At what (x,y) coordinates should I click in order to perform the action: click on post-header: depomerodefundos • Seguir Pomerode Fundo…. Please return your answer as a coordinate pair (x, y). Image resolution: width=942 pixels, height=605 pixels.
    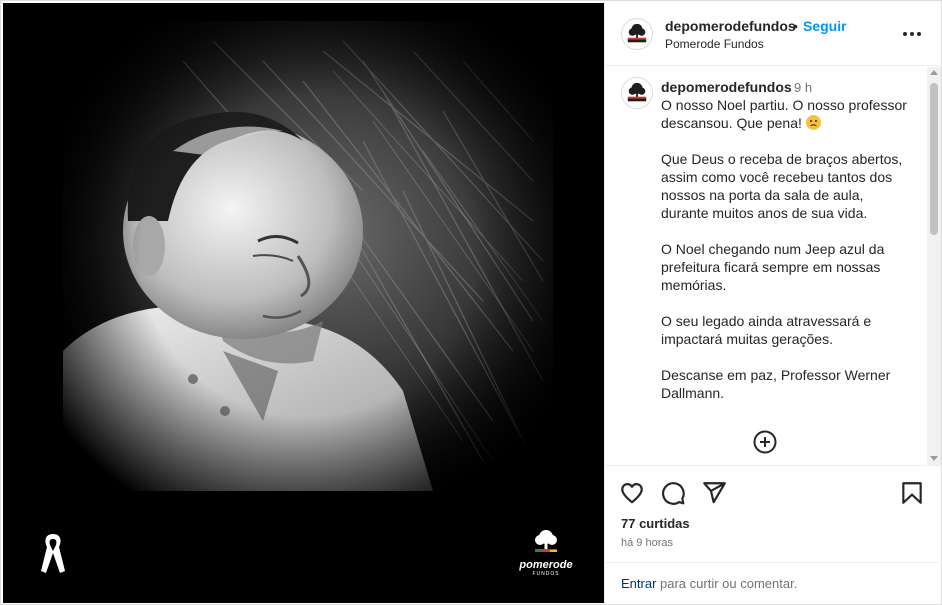
    Looking at the image, I should click on (773, 34).